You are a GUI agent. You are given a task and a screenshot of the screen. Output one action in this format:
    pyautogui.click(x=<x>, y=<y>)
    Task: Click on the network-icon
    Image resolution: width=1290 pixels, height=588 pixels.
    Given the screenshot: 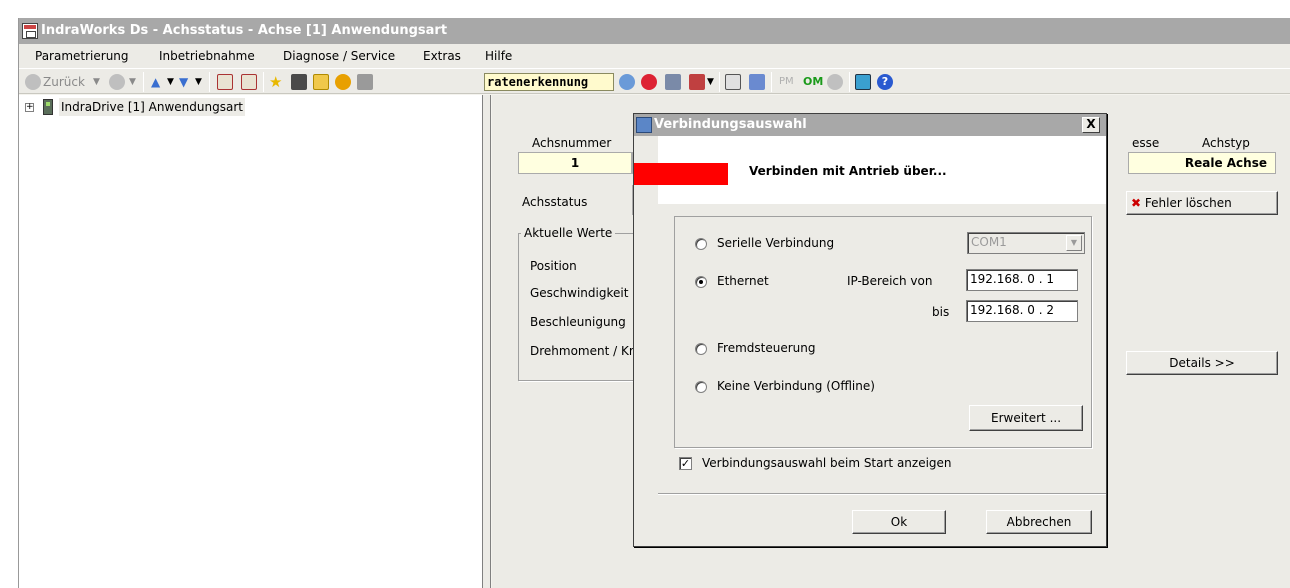 What is the action you would take?
    pyautogui.click(x=835, y=82)
    